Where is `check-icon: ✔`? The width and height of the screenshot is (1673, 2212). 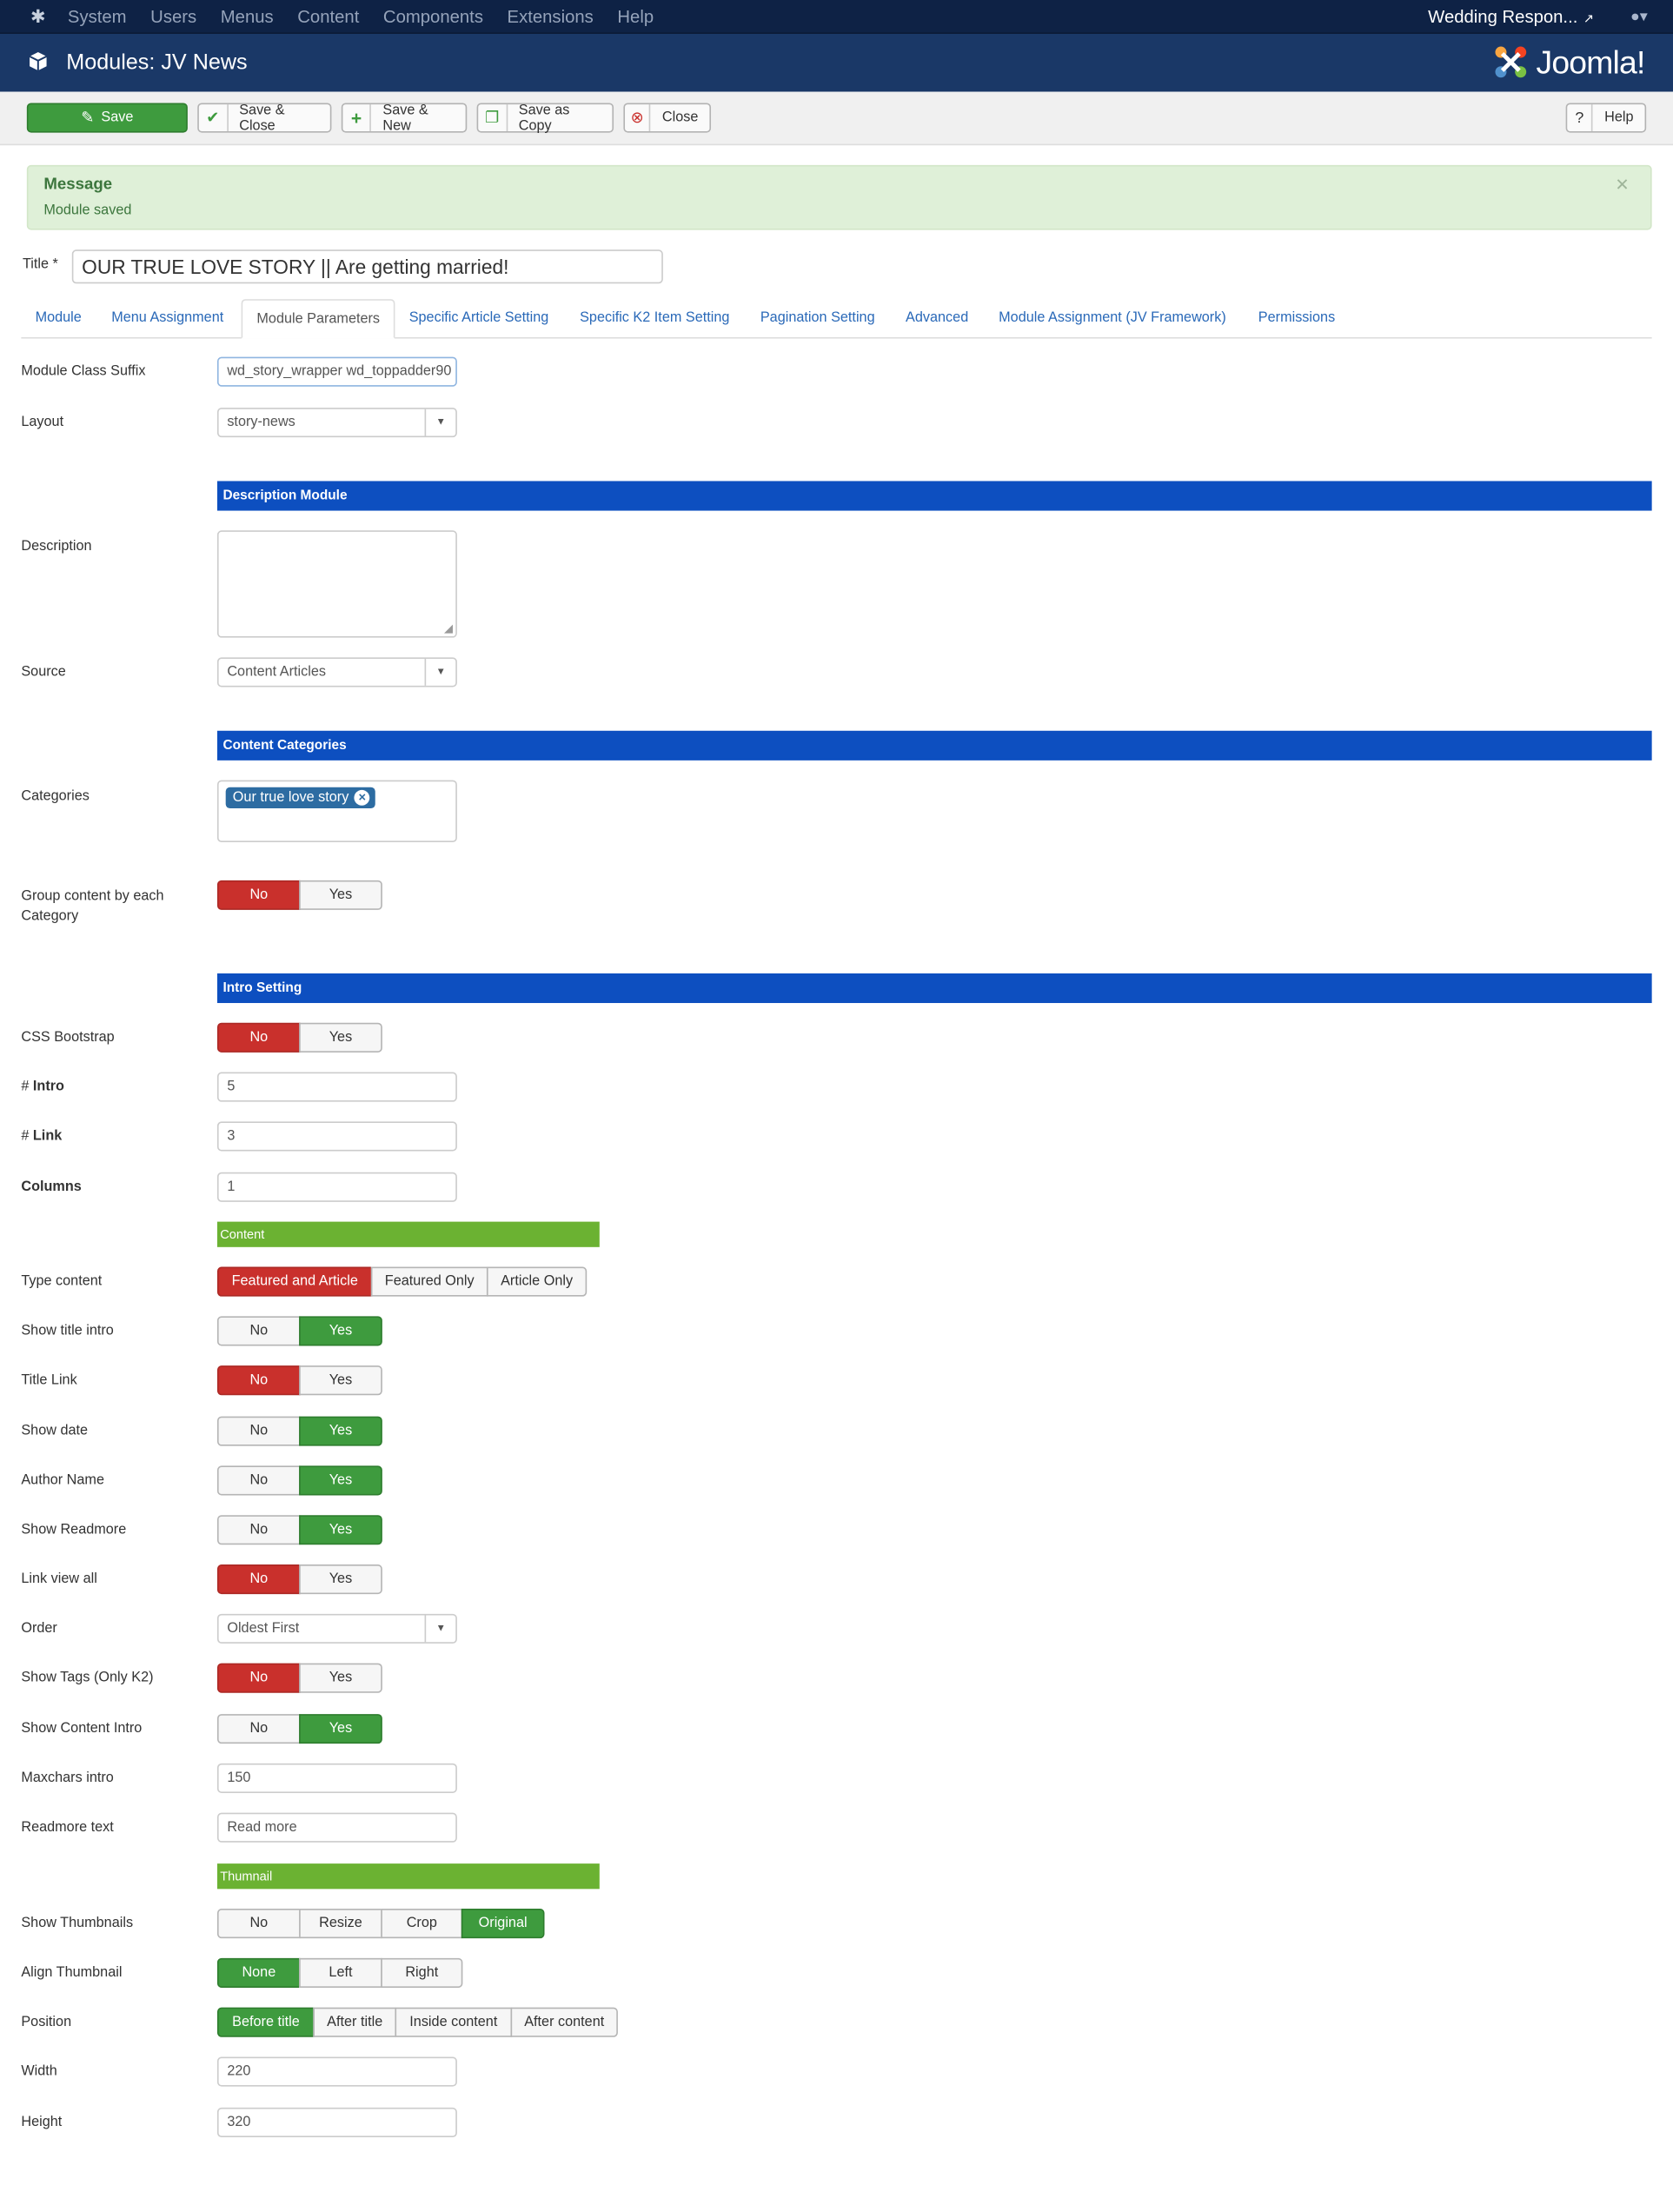 check-icon: ✔ is located at coordinates (214, 117).